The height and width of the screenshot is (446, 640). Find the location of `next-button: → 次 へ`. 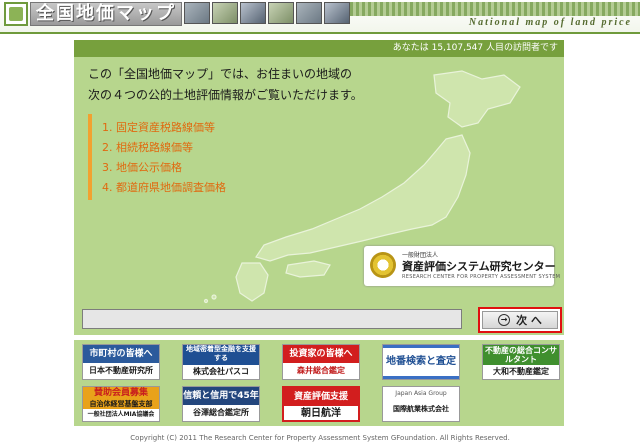

next-button: → 次 へ is located at coordinates (520, 320).